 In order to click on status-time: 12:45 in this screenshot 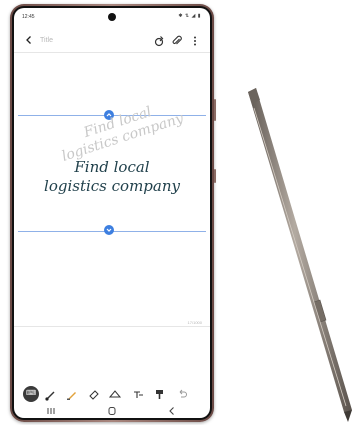, I will do `click(28, 17)`.